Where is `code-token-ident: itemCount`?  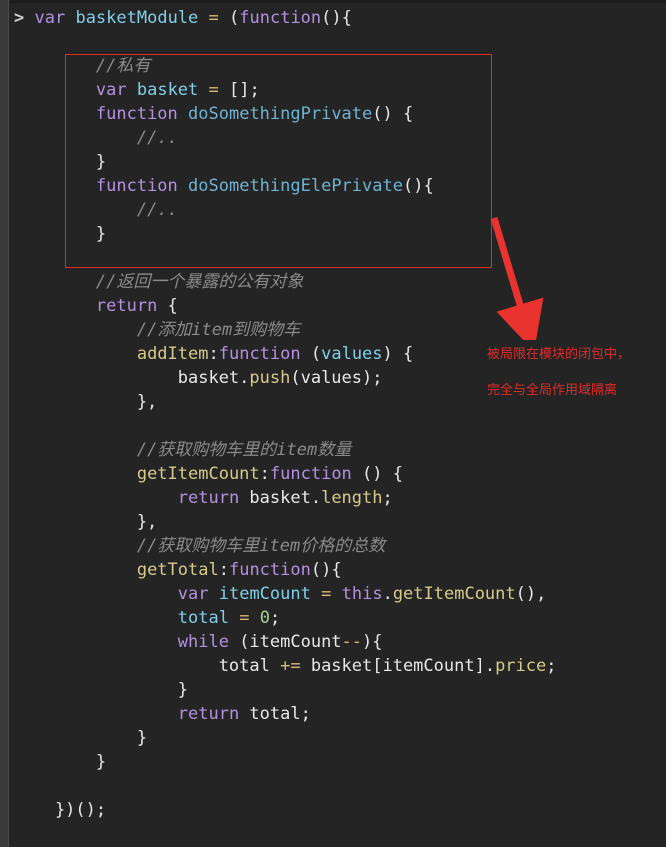 code-token-ident: itemCount is located at coordinates (264, 594).